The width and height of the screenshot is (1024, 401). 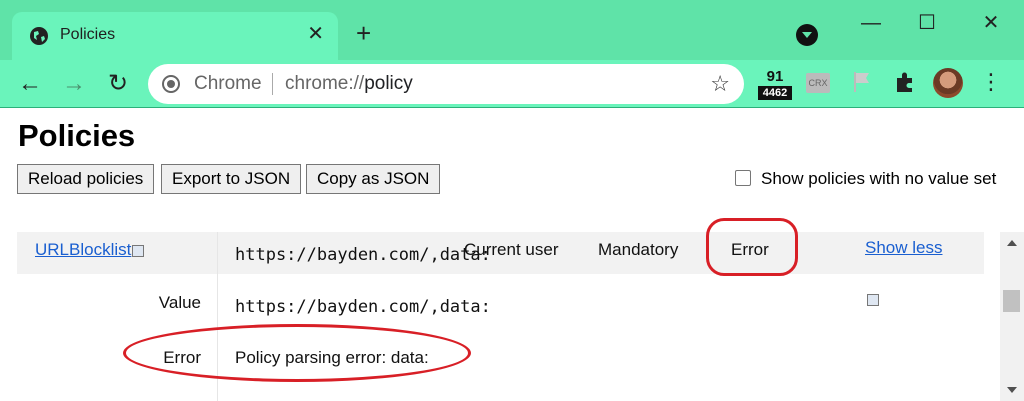 I want to click on omnibox-url-prefix: chrome://, so click(x=325, y=83).